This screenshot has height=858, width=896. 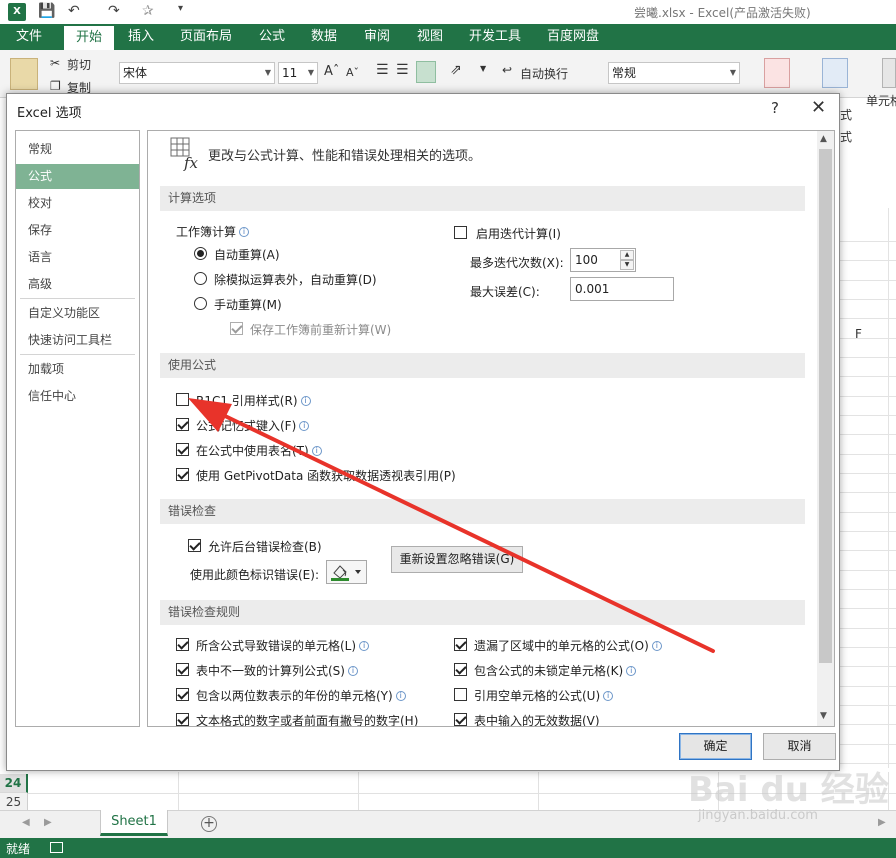 I want to click on checkbox-rule-empty-cells, so click(x=460, y=694).